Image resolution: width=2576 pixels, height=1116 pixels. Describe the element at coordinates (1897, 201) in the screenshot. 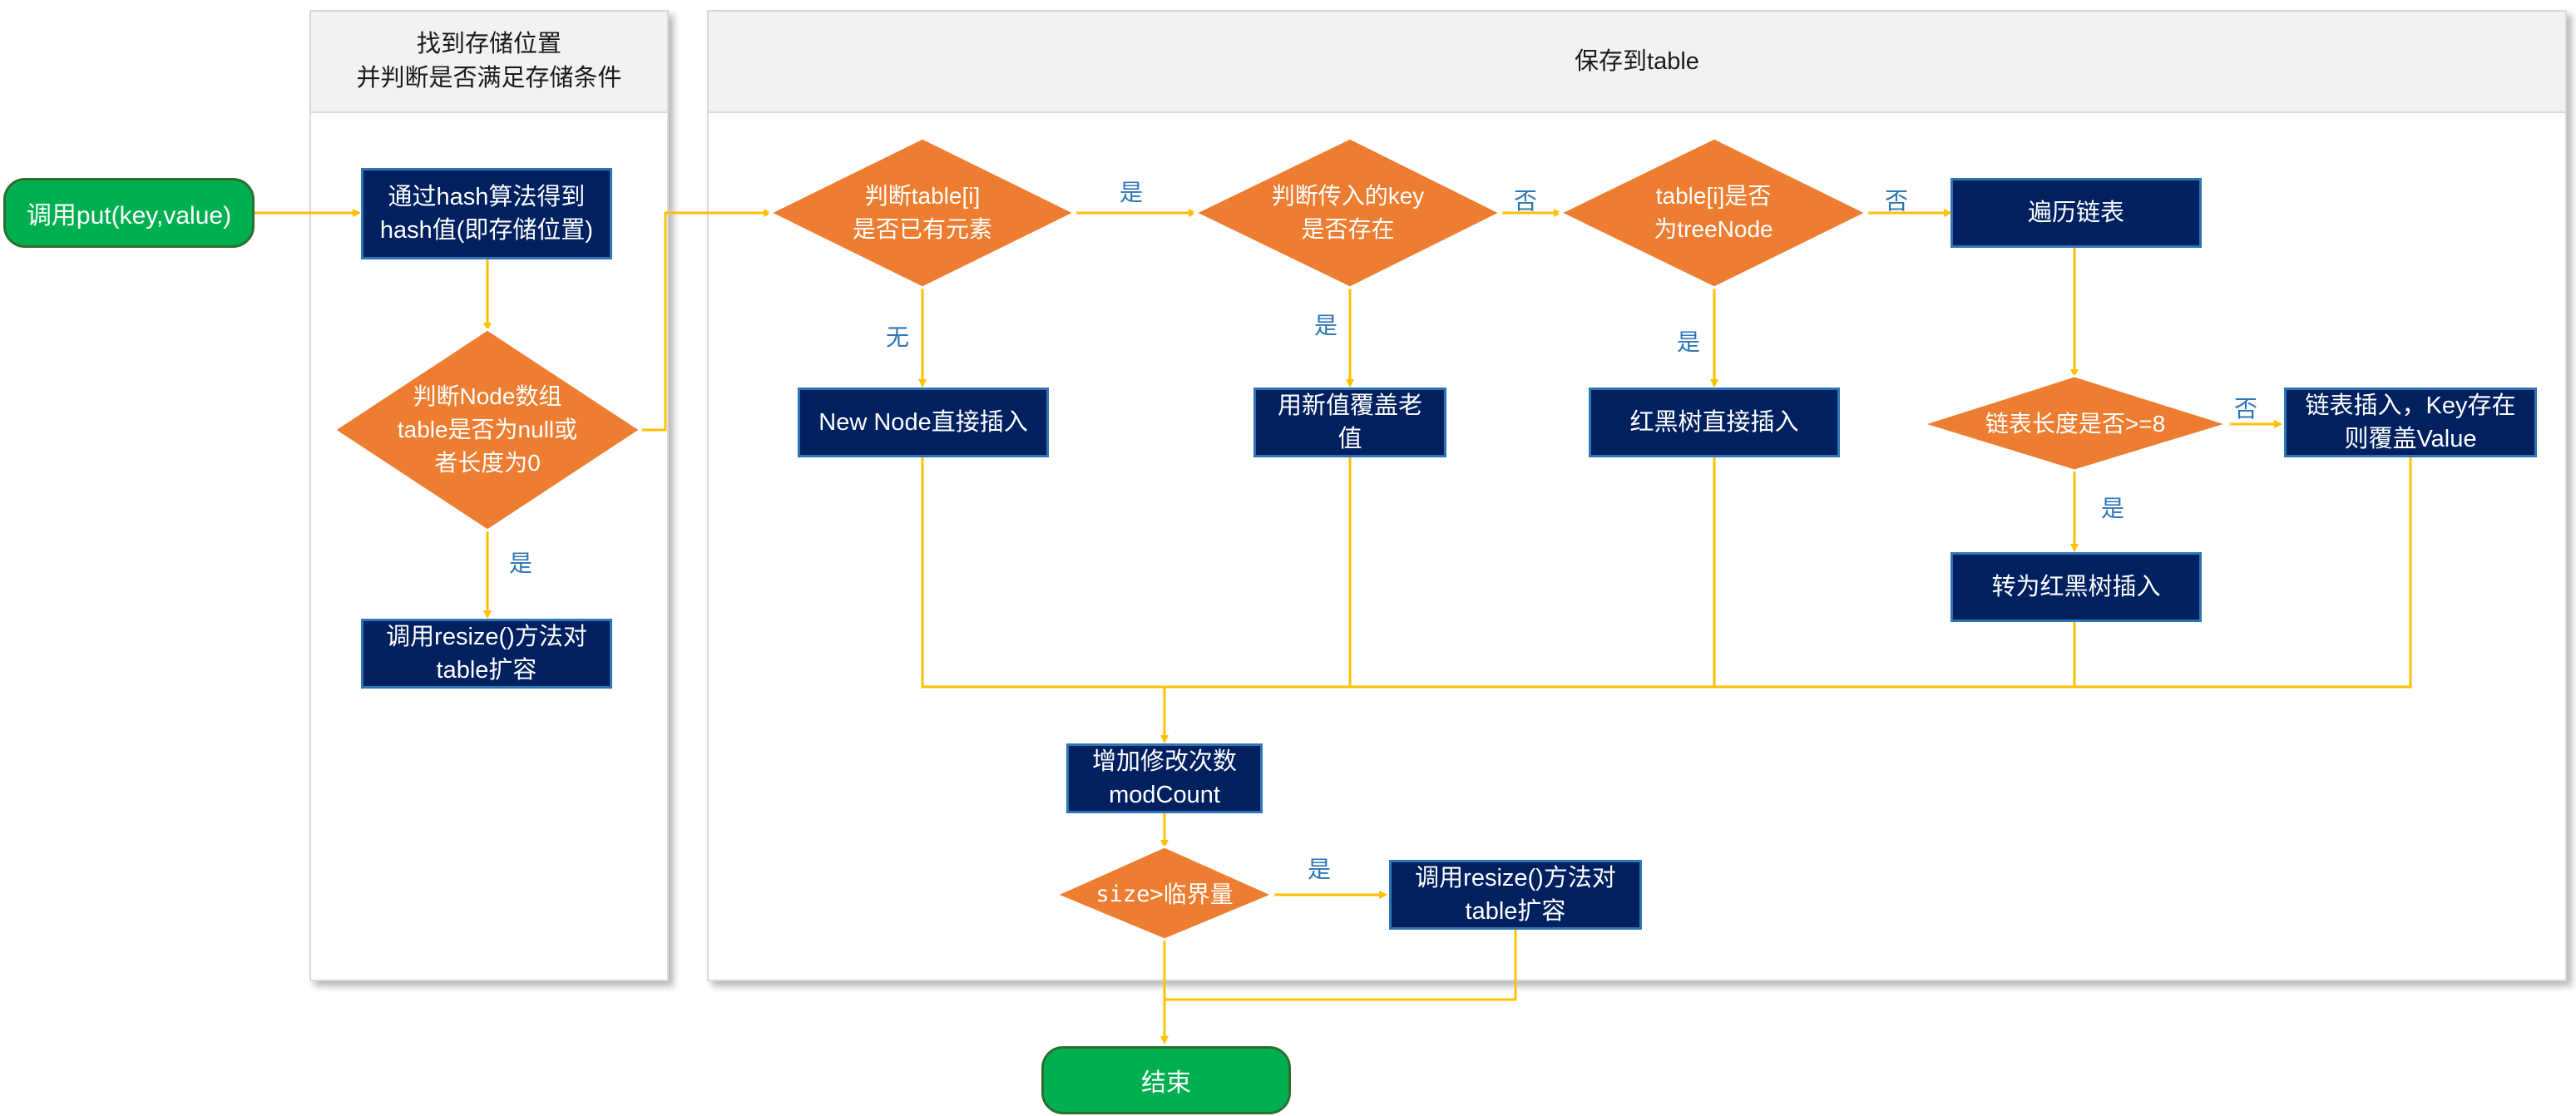

I see `edge-label-istree-no: 否` at that location.